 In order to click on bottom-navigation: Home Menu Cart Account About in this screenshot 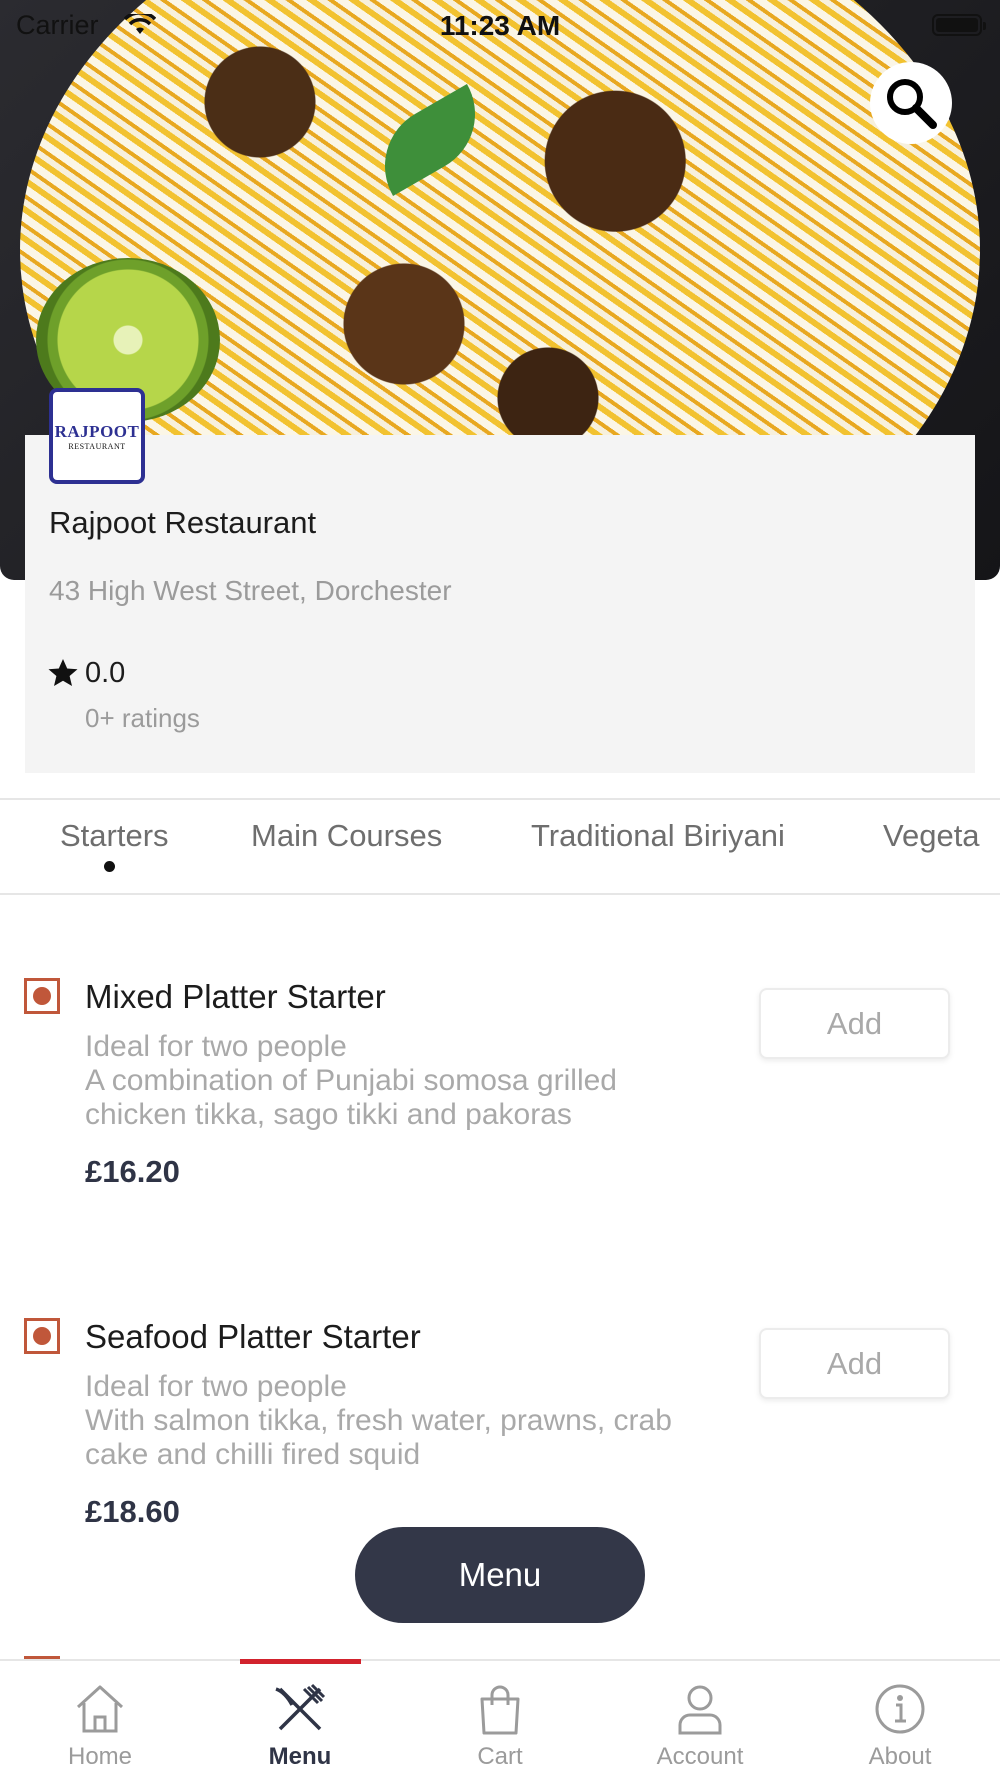, I will do `click(500, 1718)`.